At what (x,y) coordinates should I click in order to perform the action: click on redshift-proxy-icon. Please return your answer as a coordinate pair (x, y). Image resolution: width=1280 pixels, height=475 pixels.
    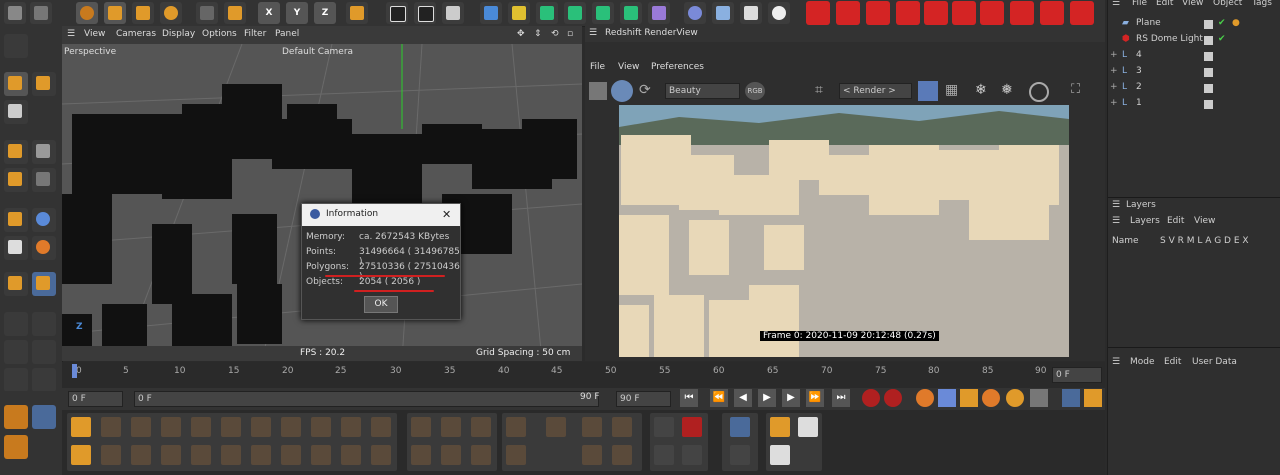
    Looking at the image, I should click on (848, 13).